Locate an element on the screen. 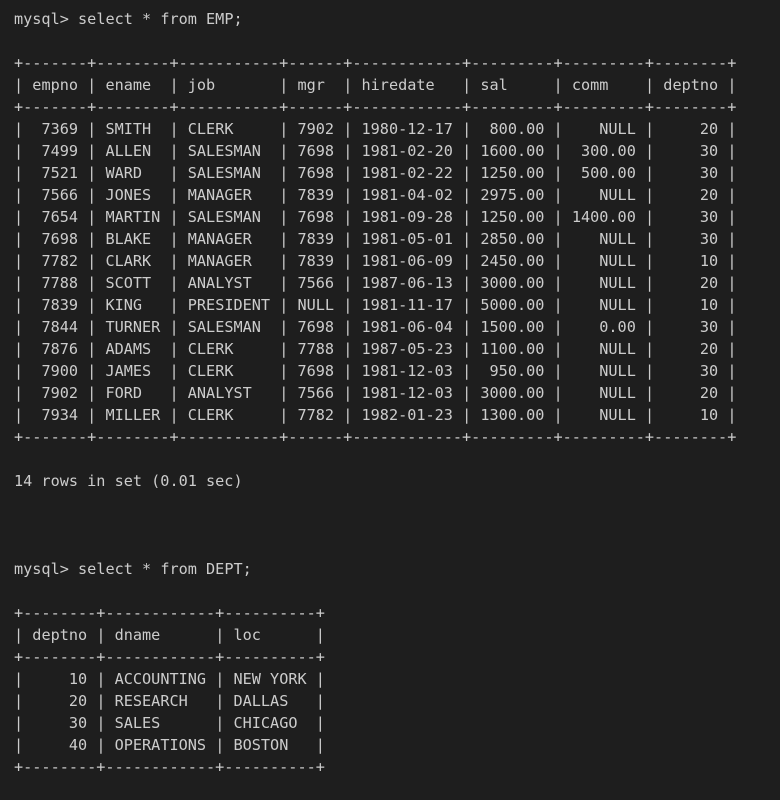  column-header-dname: dname is located at coordinates (160, 635).